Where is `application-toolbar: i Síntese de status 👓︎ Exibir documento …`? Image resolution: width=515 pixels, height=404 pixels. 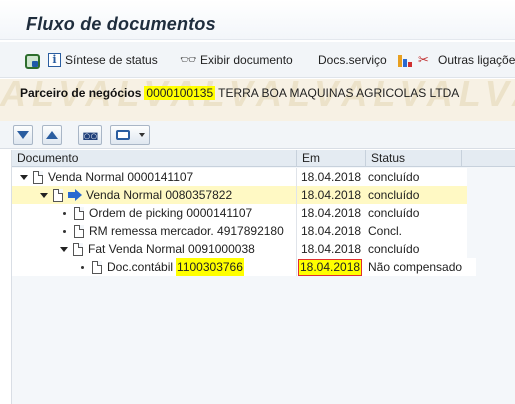
application-toolbar: i Síntese de status 👓︎ Exibir documento … is located at coordinates (257, 60).